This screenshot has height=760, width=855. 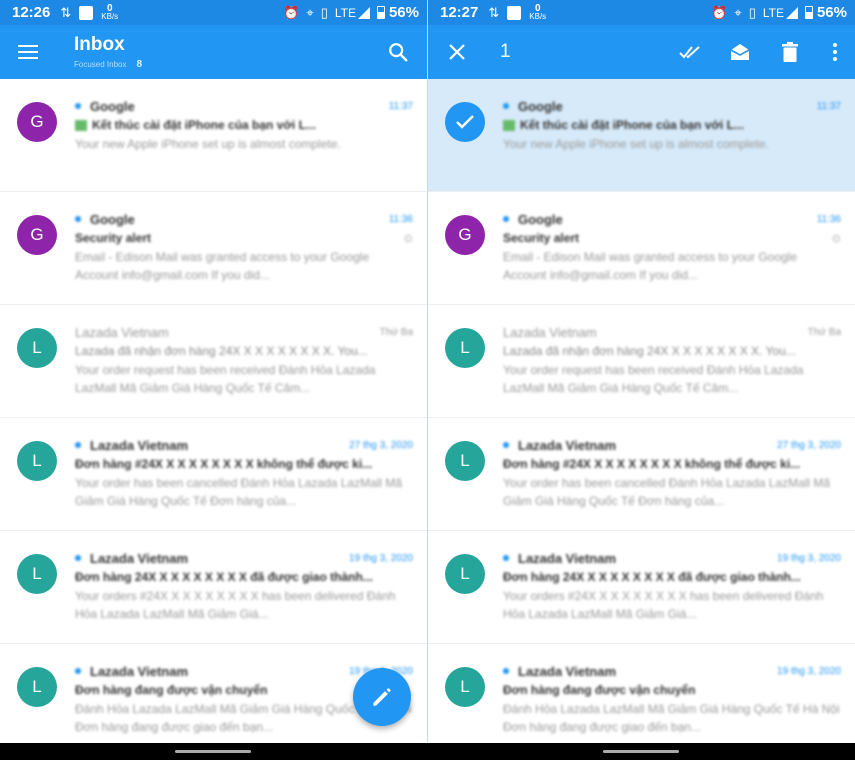 I want to click on double-check-icon, so click(x=689, y=52).